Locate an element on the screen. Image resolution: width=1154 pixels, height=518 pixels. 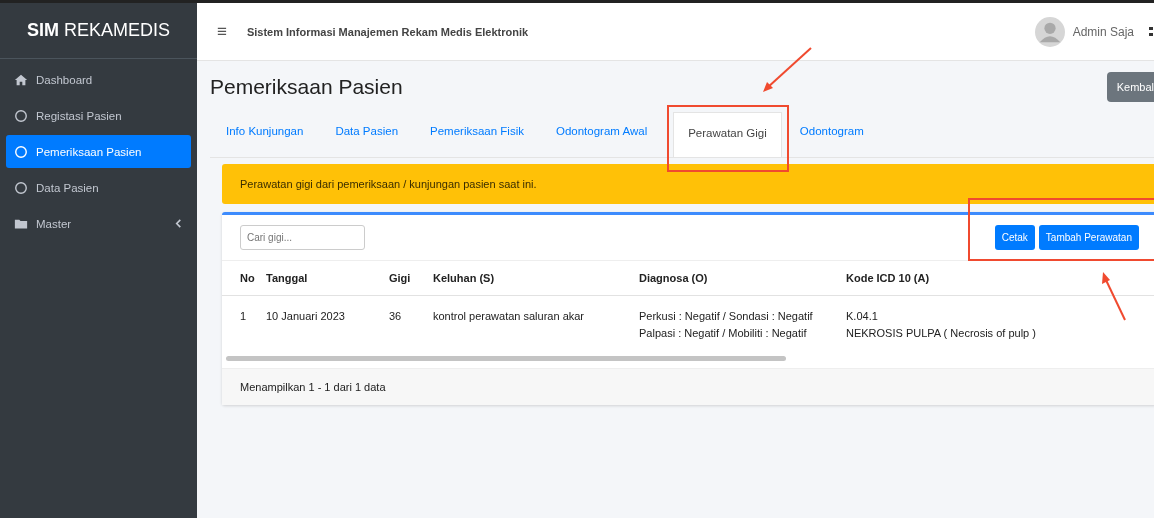
home-icon is located at coordinates (21, 79).